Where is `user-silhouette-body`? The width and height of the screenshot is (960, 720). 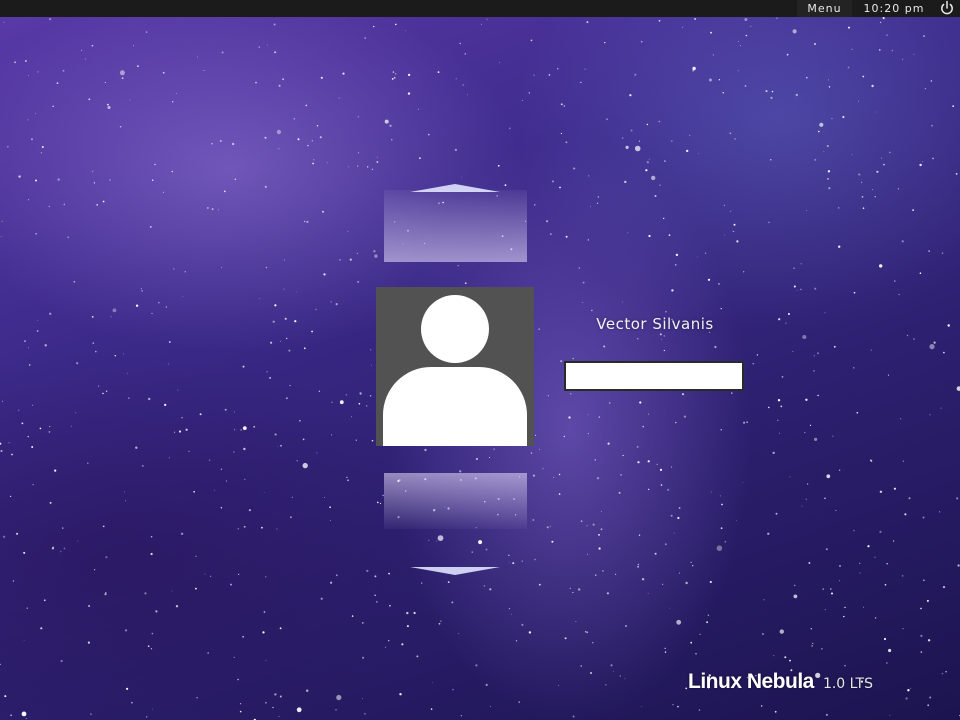
user-silhouette-body is located at coordinates (455, 406).